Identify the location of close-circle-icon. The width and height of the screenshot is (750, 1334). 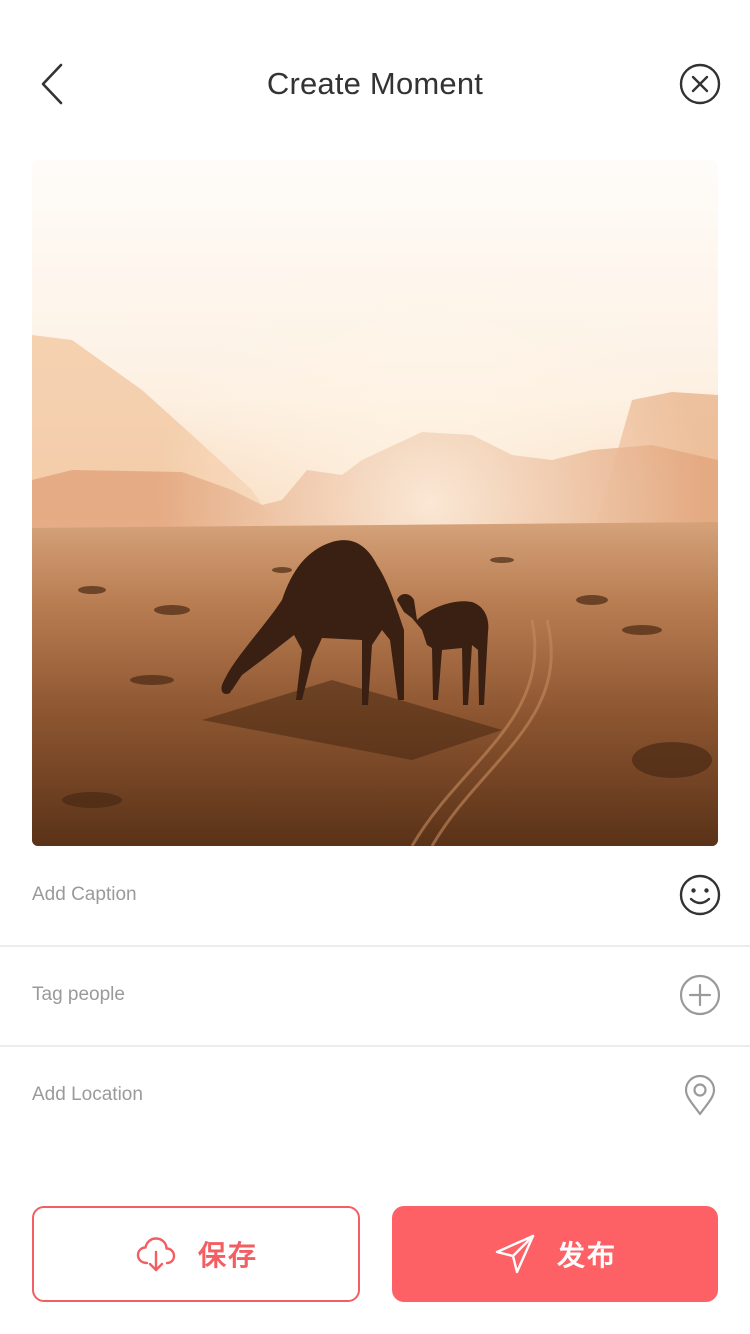
(700, 84).